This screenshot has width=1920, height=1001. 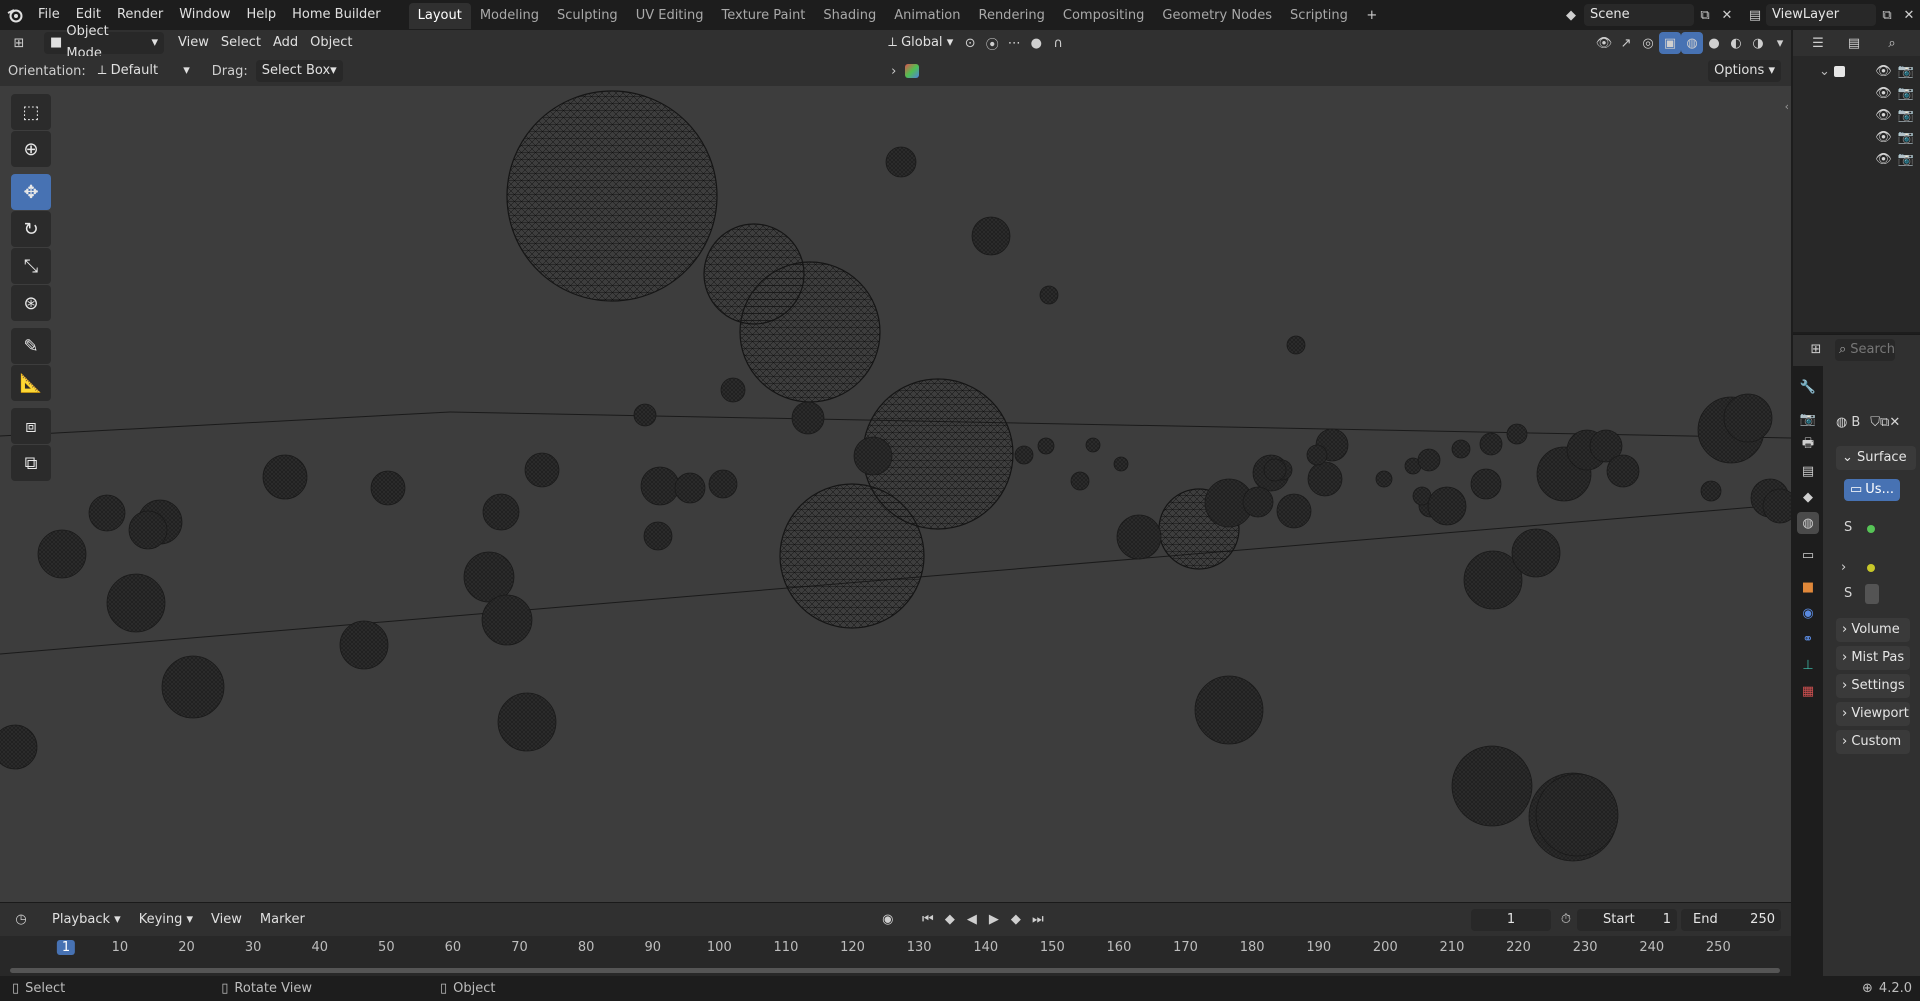 I want to click on select-box-icon: ⬚, so click(x=31, y=112).